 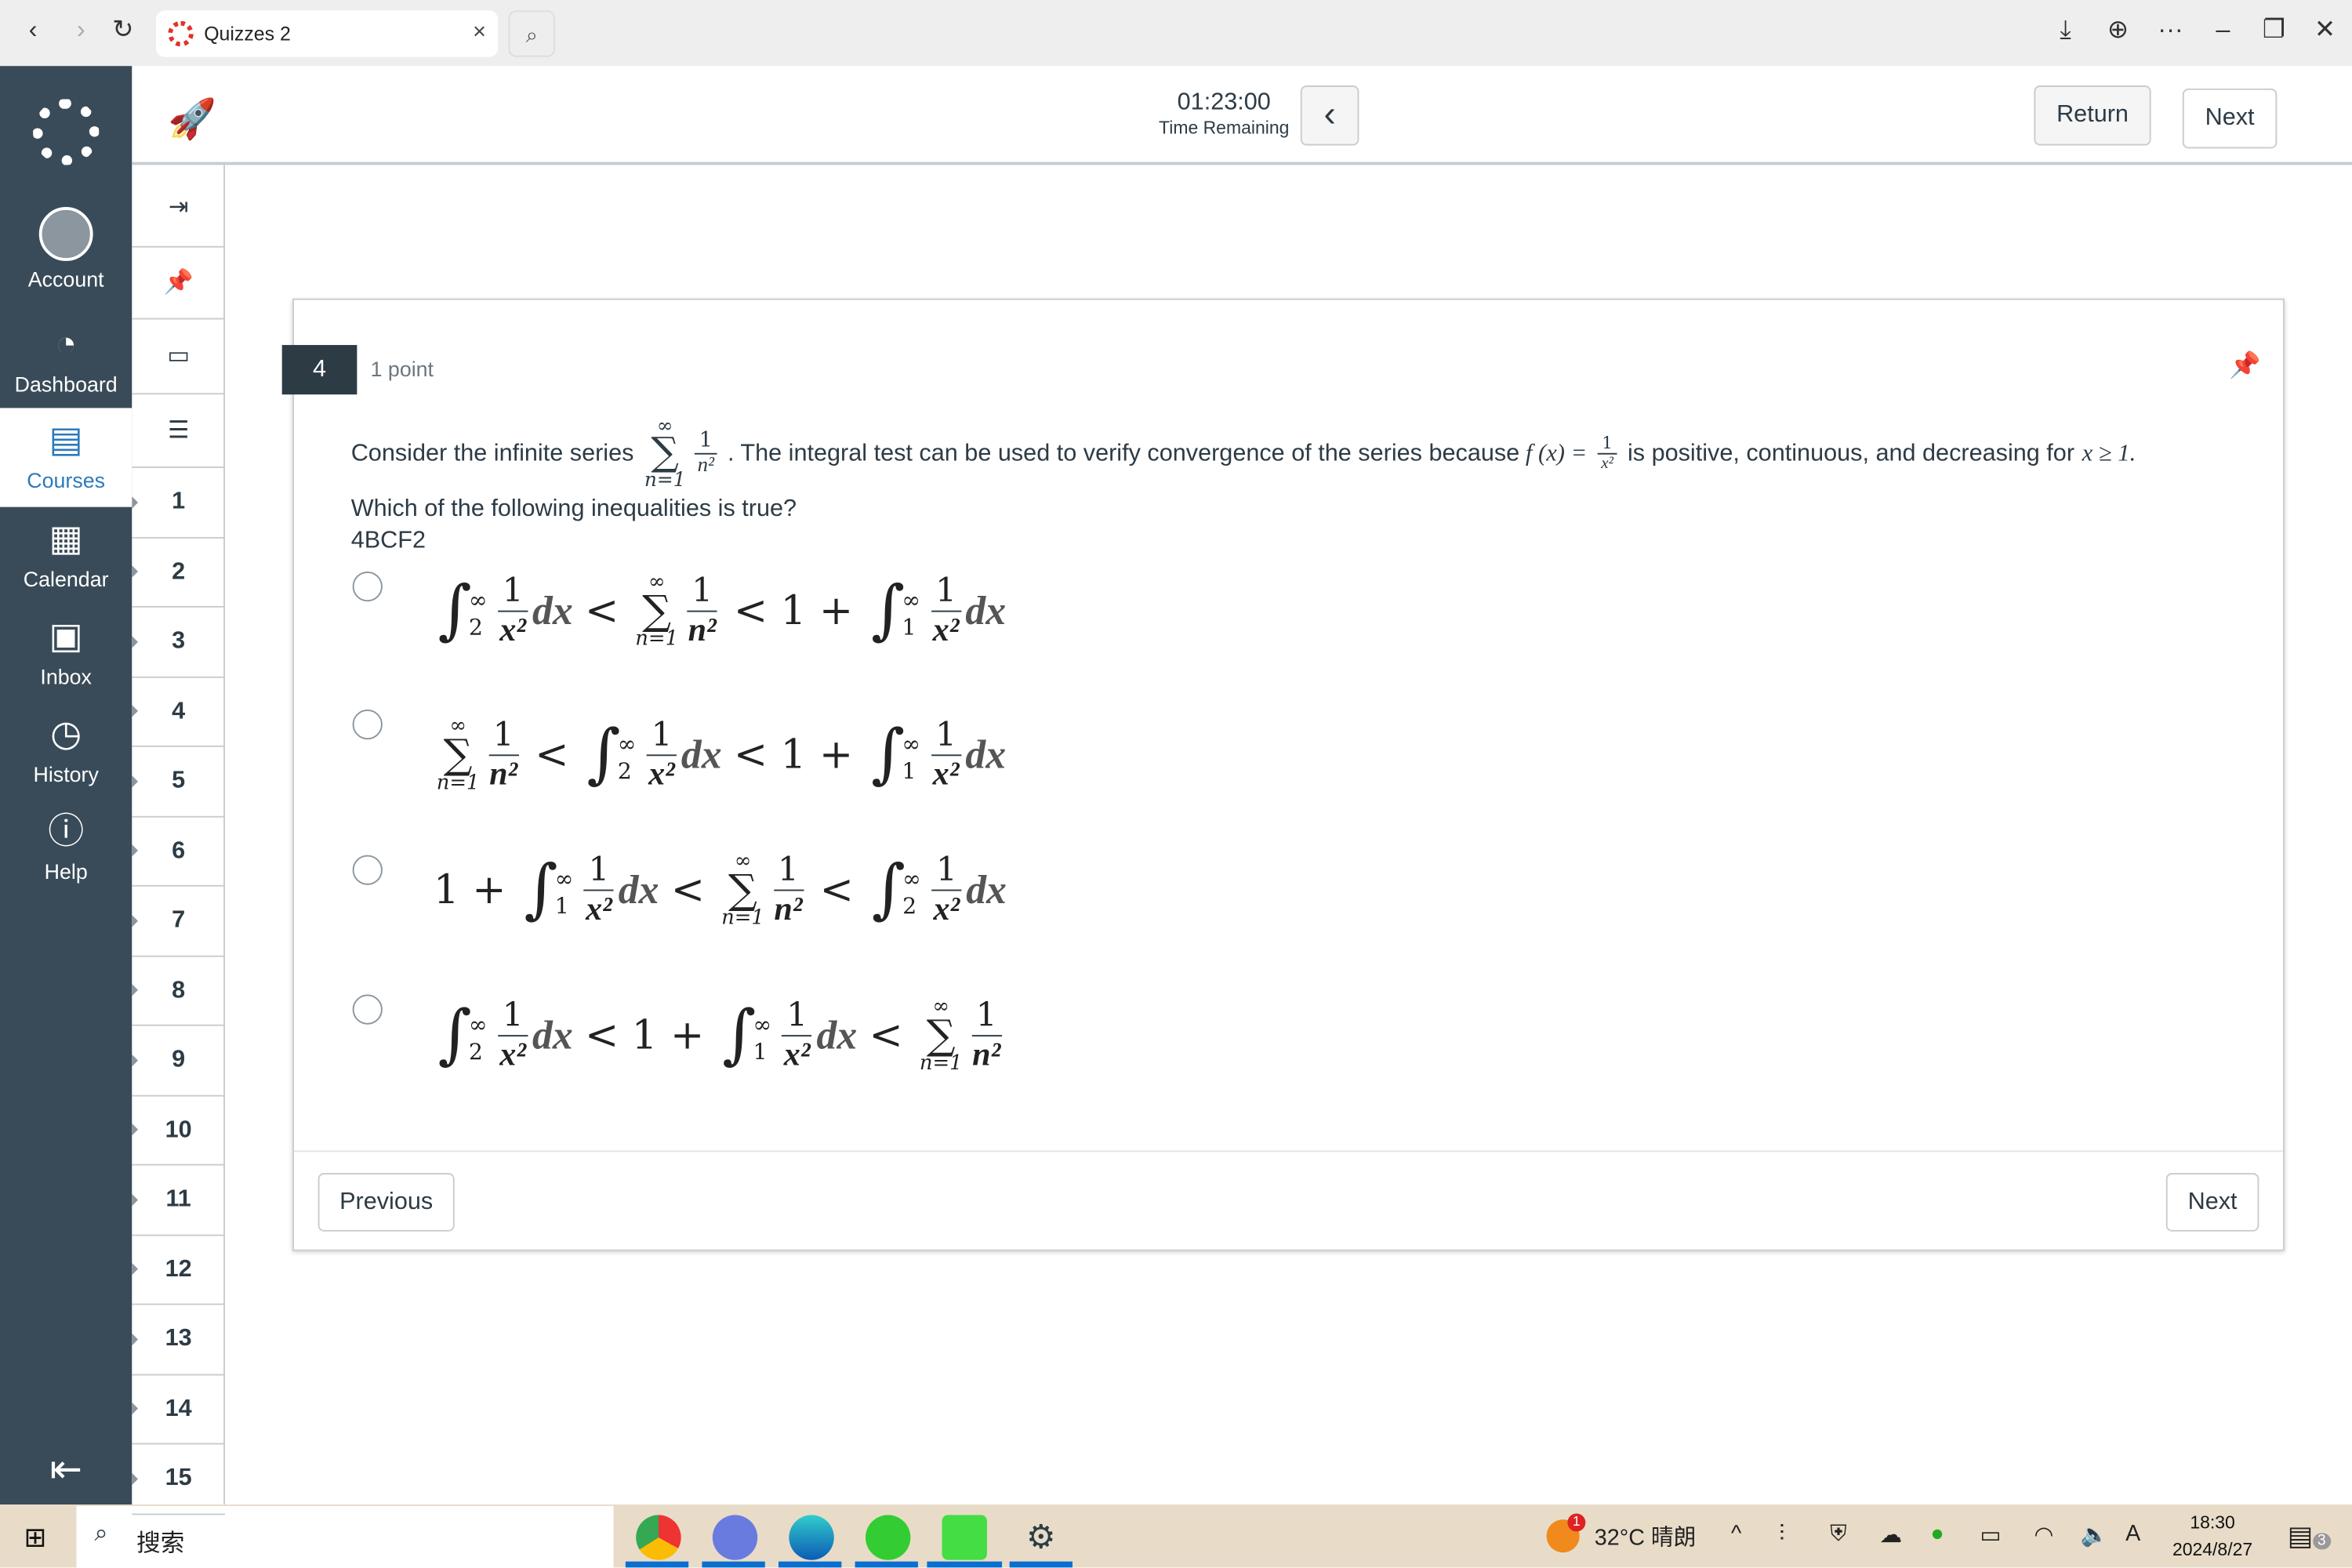 I want to click on question-text-part: Consider the infinite series, so click(x=492, y=453).